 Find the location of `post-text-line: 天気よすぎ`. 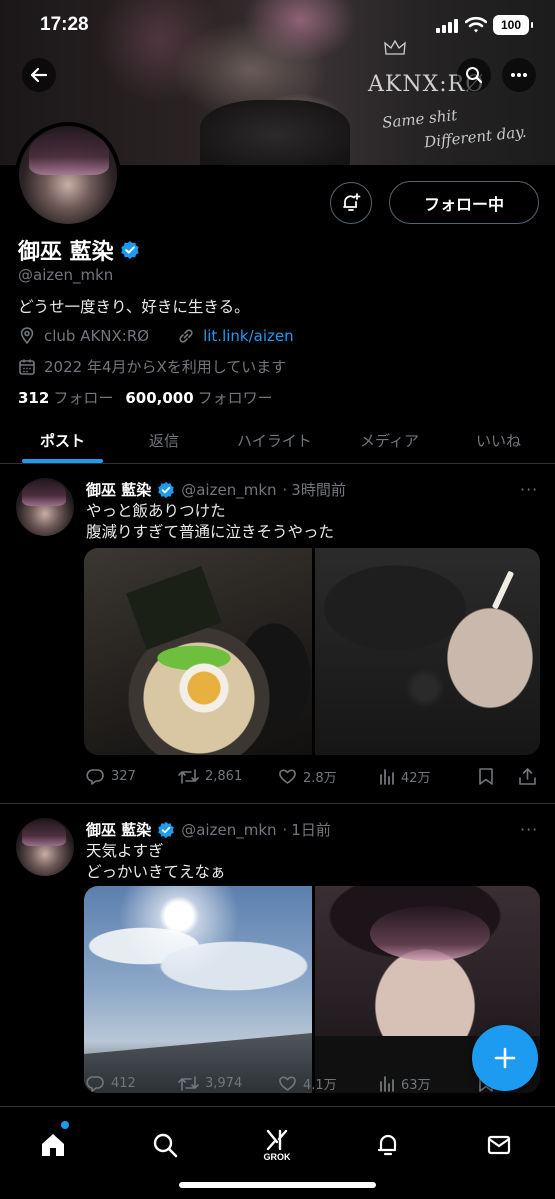

post-text-line: 天気よすぎ is located at coordinates (125, 851).